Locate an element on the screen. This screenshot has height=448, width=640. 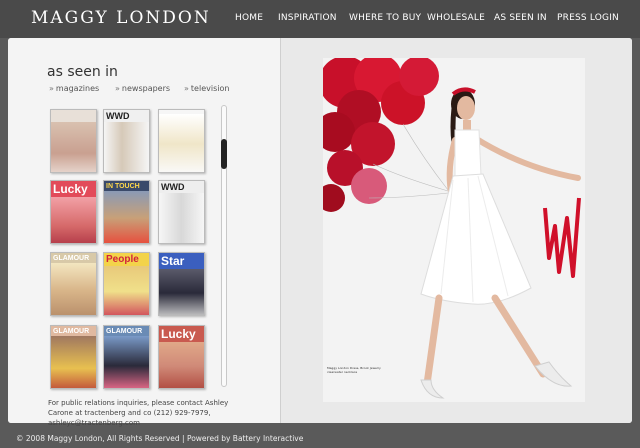
nav-where-to-buy: WHERE TO BUY is located at coordinates (385, 18).